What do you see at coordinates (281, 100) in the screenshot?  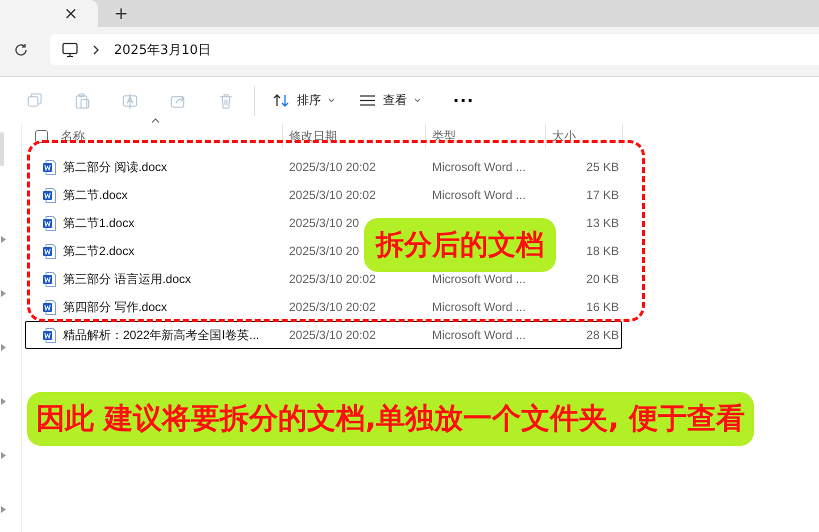 I see `sort-icon` at bounding box center [281, 100].